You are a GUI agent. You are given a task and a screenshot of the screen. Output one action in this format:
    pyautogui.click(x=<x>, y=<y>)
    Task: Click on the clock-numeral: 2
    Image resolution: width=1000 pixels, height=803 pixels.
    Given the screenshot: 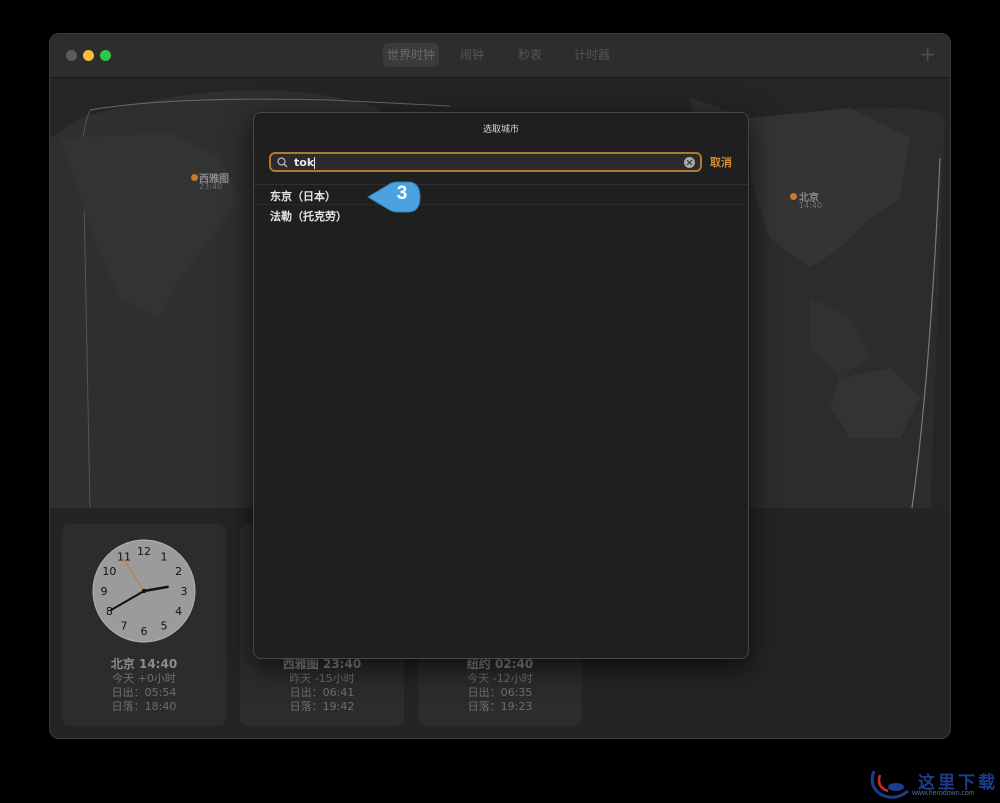 What is the action you would take?
    pyautogui.click(x=178, y=571)
    